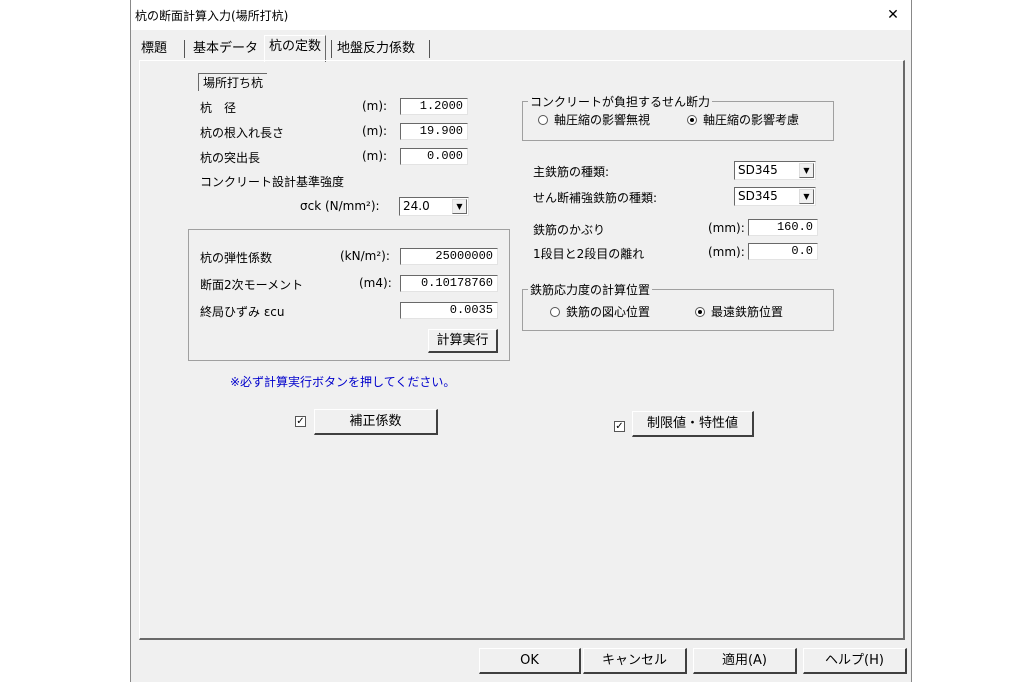 The width and height of the screenshot is (1024, 682). I want to click on ultimate-strain-label: 終局ひずみ εcu, so click(242, 312).